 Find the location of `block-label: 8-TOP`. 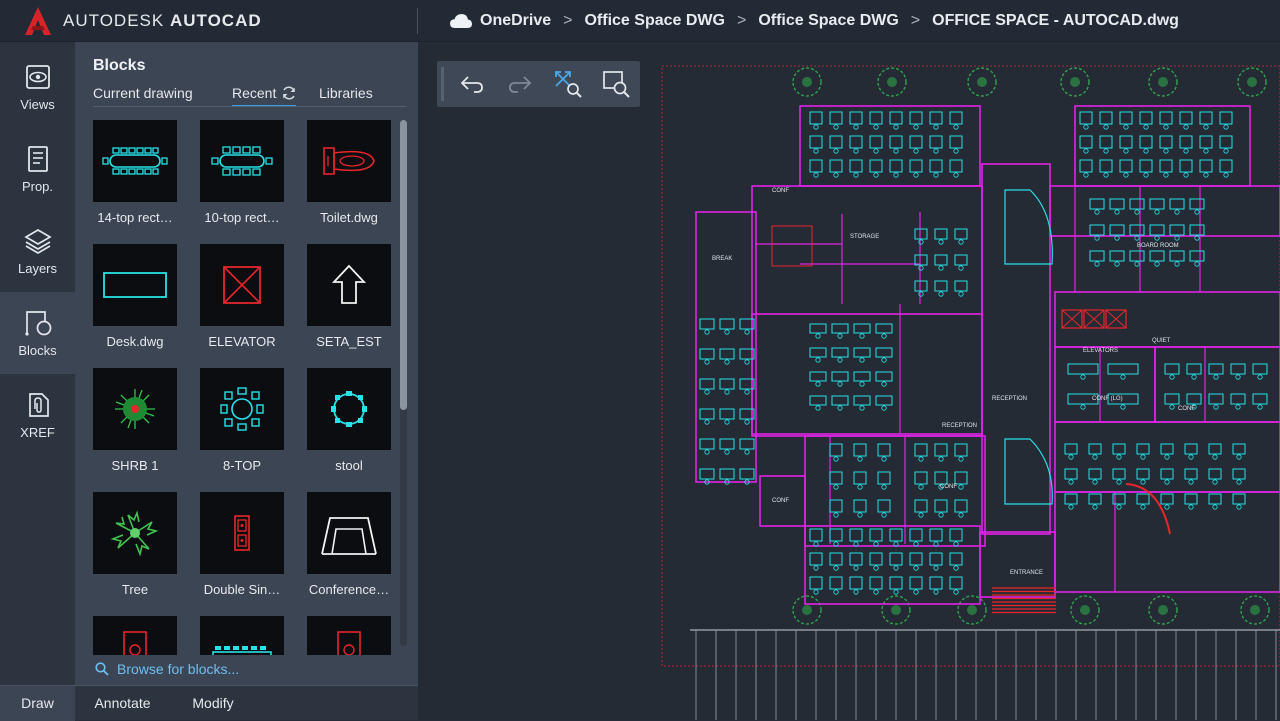

block-label: 8-TOP is located at coordinates (242, 465).